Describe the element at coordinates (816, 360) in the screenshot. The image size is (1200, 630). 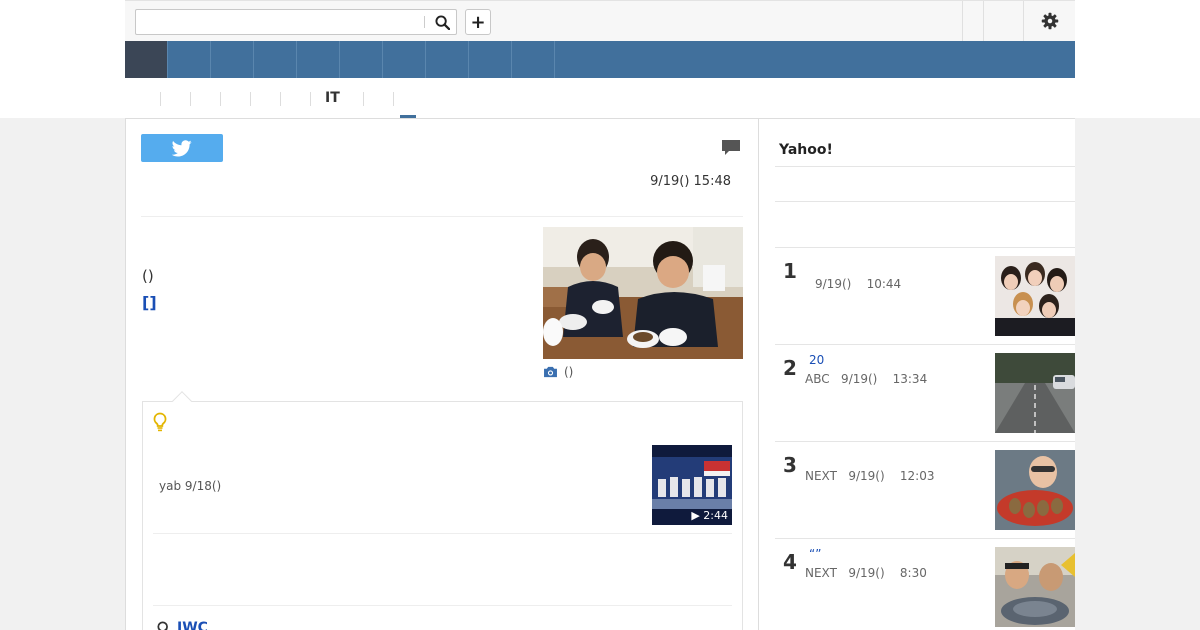
I see `rank-title: 20` at that location.